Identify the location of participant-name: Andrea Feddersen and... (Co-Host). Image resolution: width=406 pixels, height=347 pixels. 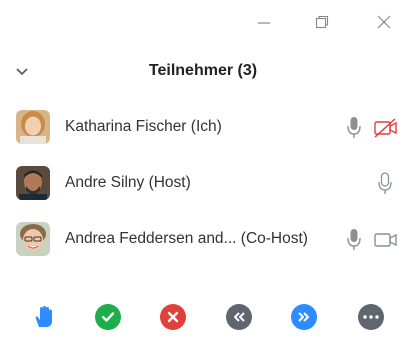
(186, 238).